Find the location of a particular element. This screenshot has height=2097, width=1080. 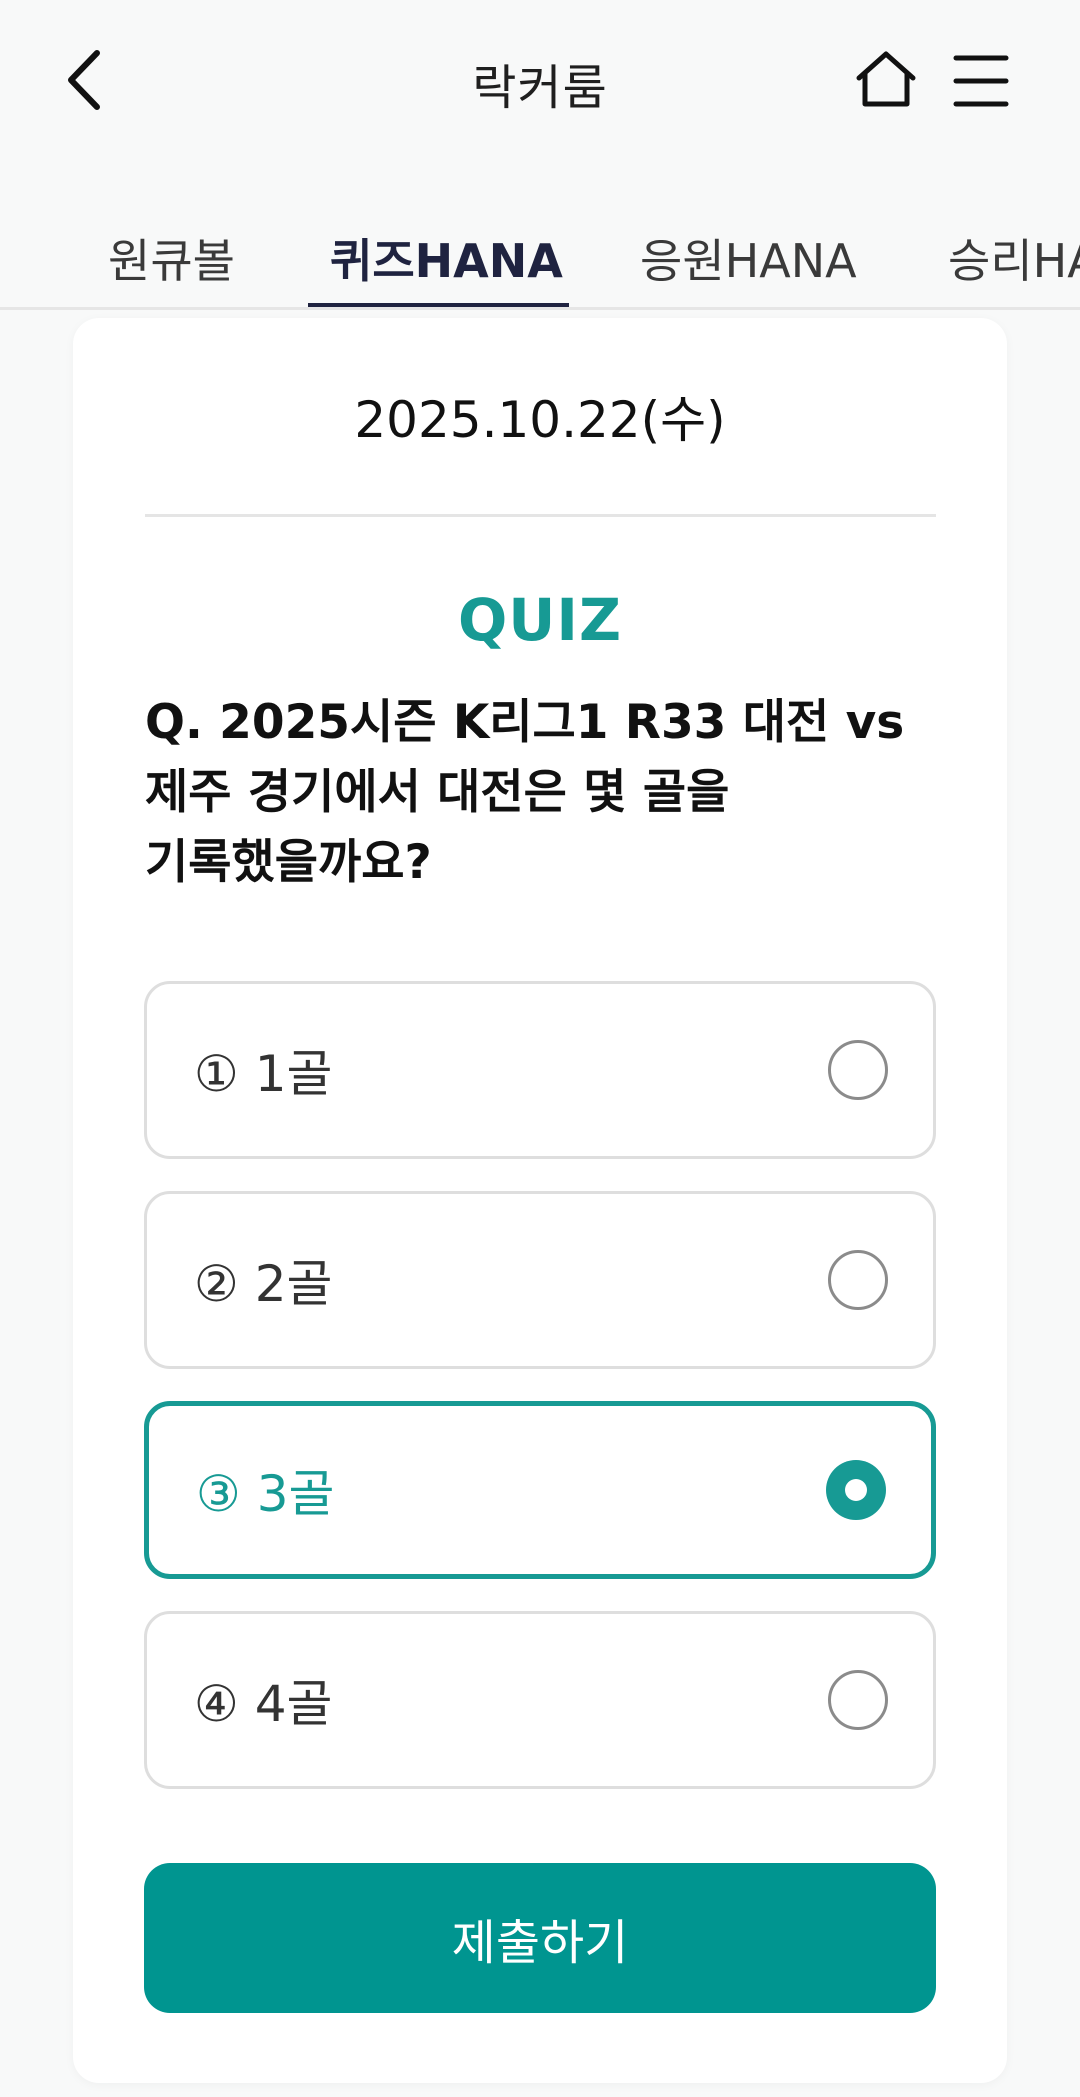

home-button is located at coordinates (886, 81).